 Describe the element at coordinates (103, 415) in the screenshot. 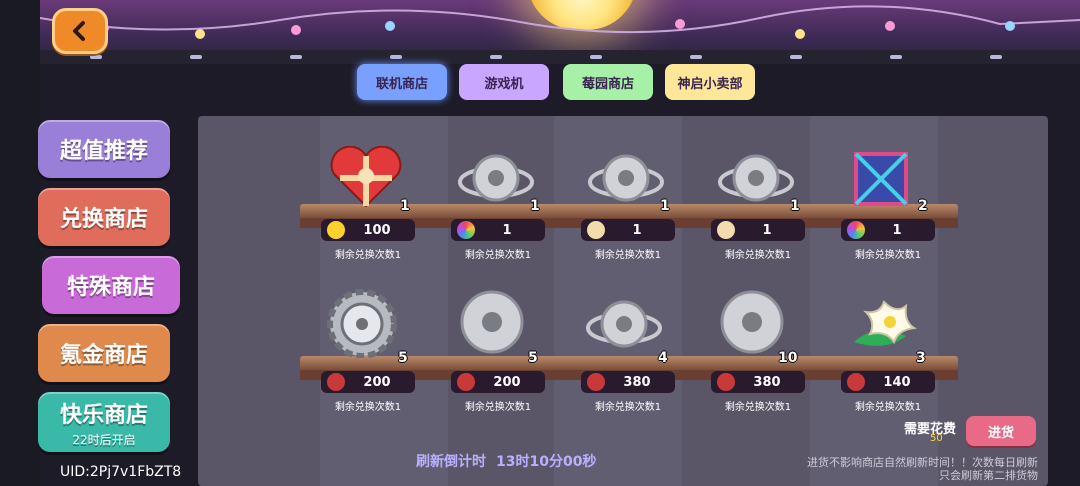

I see `sidebar-label: 快乐商店` at that location.